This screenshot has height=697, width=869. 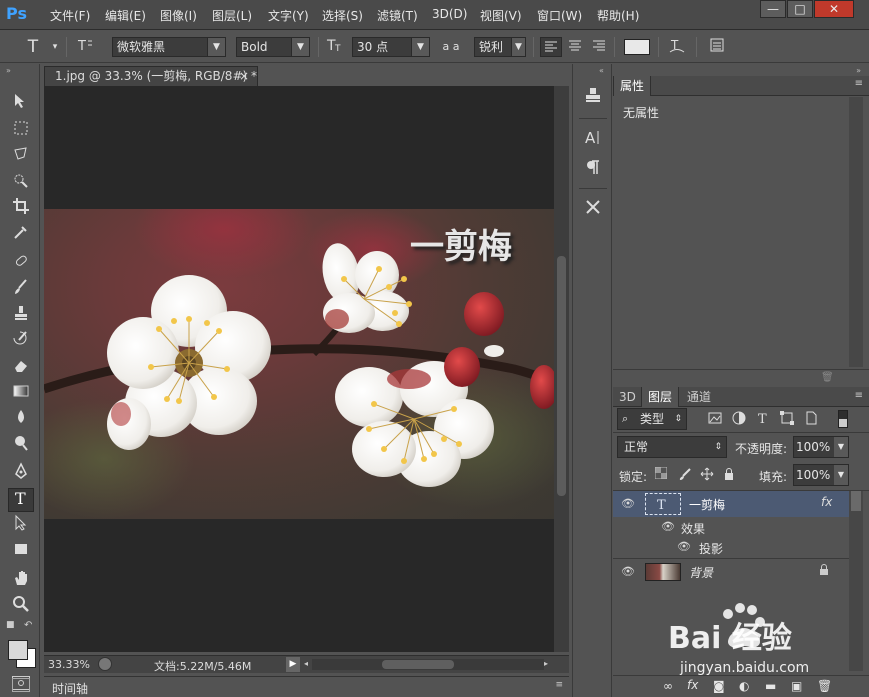 What do you see at coordinates (151, 76) in the screenshot?
I see `document-tab: 1.jpg @ 33.3% (一剪梅, RGB/8#) * ×` at bounding box center [151, 76].